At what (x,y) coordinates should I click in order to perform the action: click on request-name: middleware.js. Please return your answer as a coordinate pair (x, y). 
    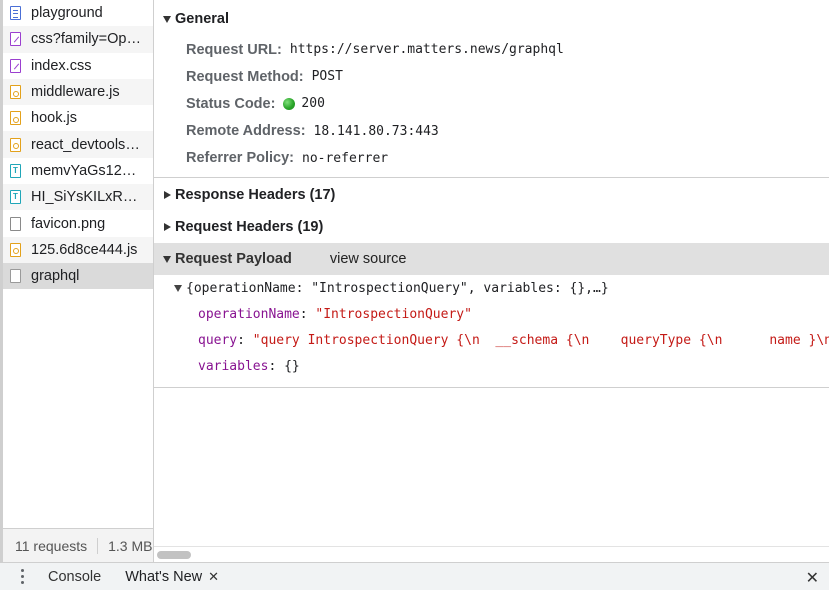
    Looking at the image, I should click on (75, 92).